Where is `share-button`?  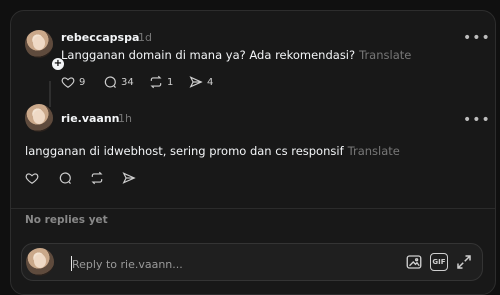 share-button is located at coordinates (129, 178).